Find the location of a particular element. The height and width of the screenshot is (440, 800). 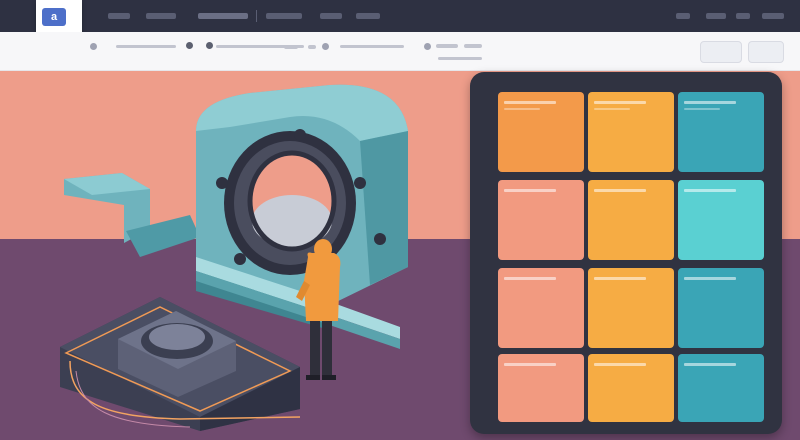

tile-r4-c3 is located at coordinates (721, 388).